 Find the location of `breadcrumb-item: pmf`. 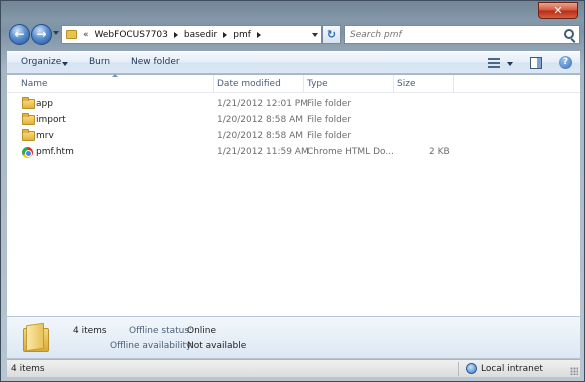

breadcrumb-item: pmf is located at coordinates (242, 35).